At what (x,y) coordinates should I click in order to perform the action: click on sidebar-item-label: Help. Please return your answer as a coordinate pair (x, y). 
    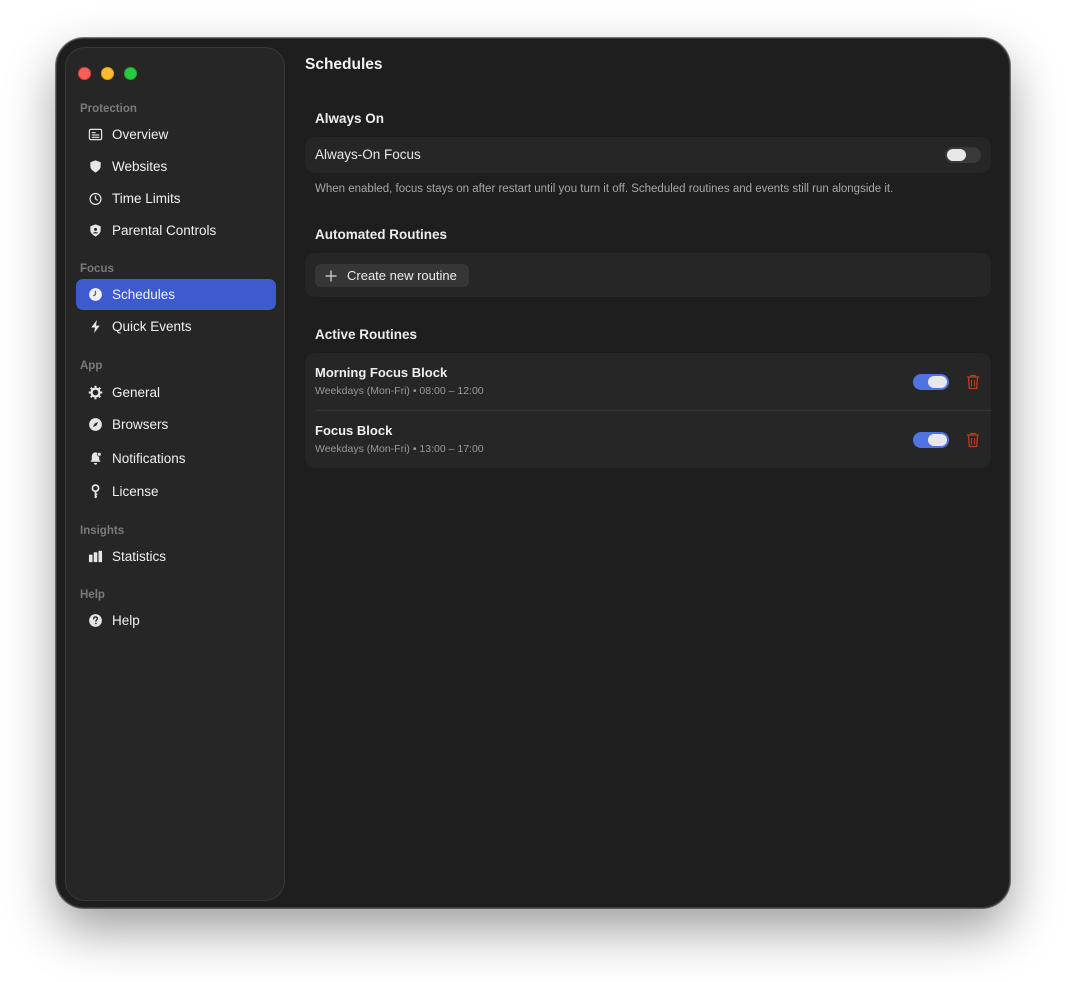
    Looking at the image, I should click on (126, 620).